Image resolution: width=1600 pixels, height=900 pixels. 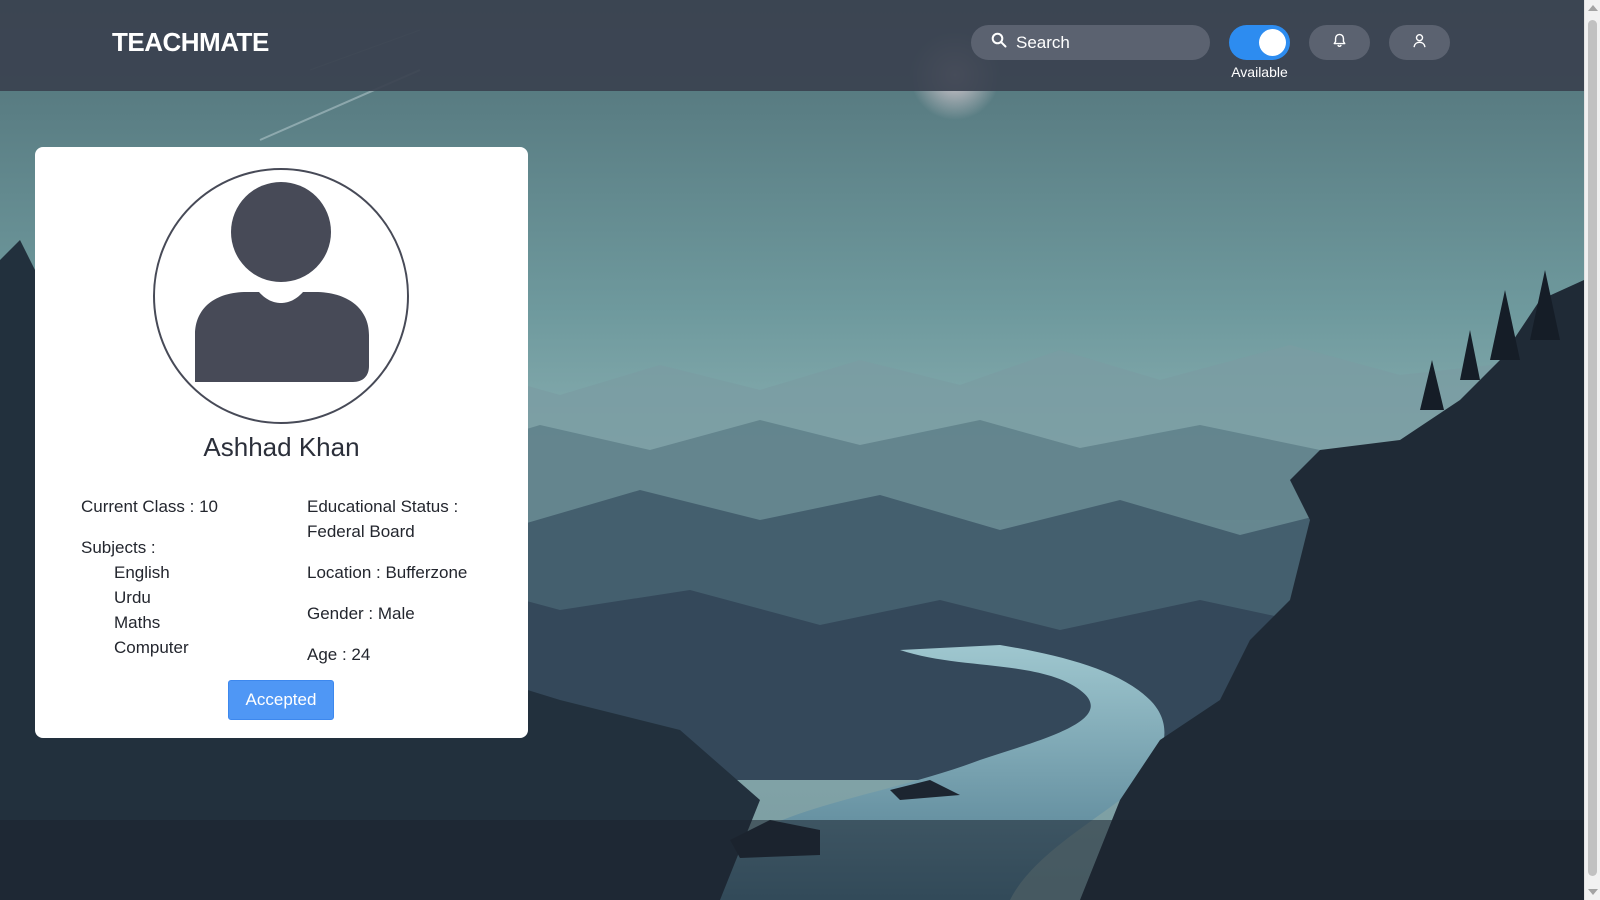 What do you see at coordinates (1593, 892) in the screenshot?
I see `scroll-down-arrow-icon` at bounding box center [1593, 892].